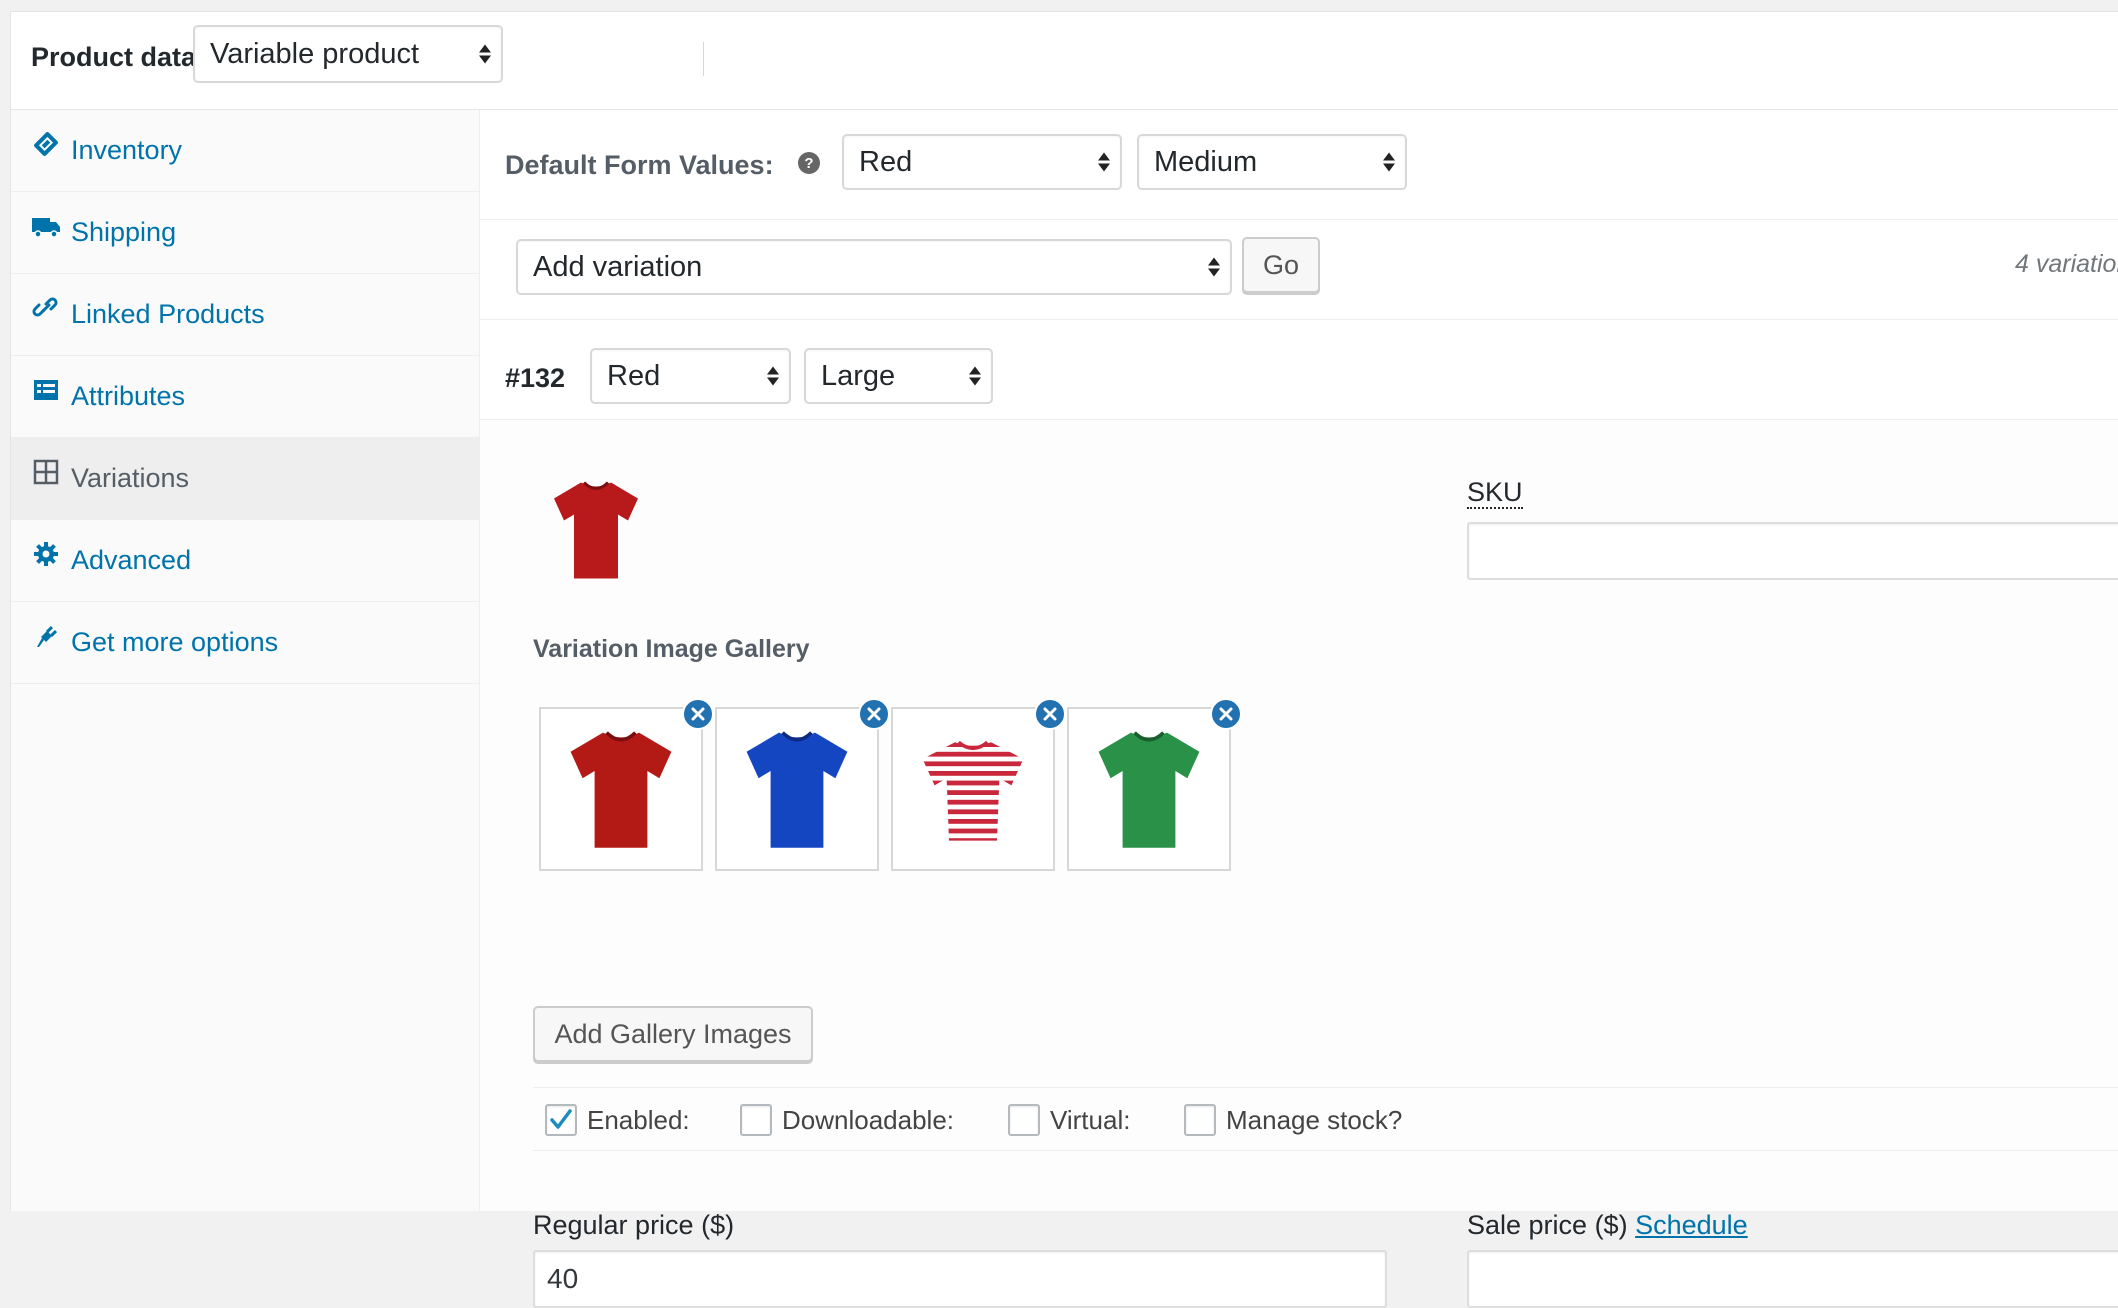 This screenshot has width=2118, height=1308. Describe the element at coordinates (703, 59) in the screenshot. I see `header-separator` at that location.